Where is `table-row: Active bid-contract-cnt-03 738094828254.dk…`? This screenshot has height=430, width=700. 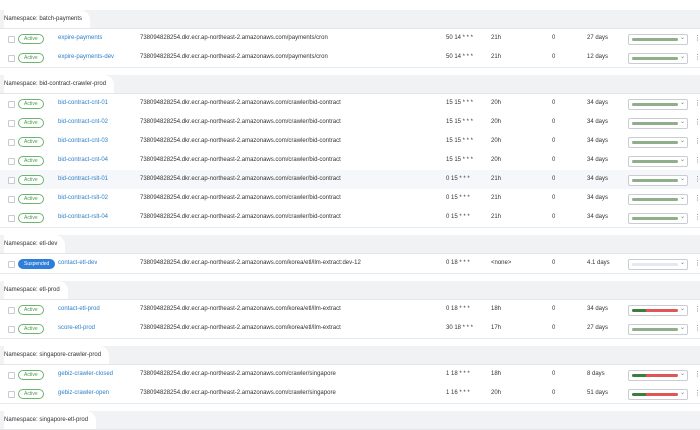 table-row: Active bid-contract-cnt-03 738094828254.dk… is located at coordinates (350, 142).